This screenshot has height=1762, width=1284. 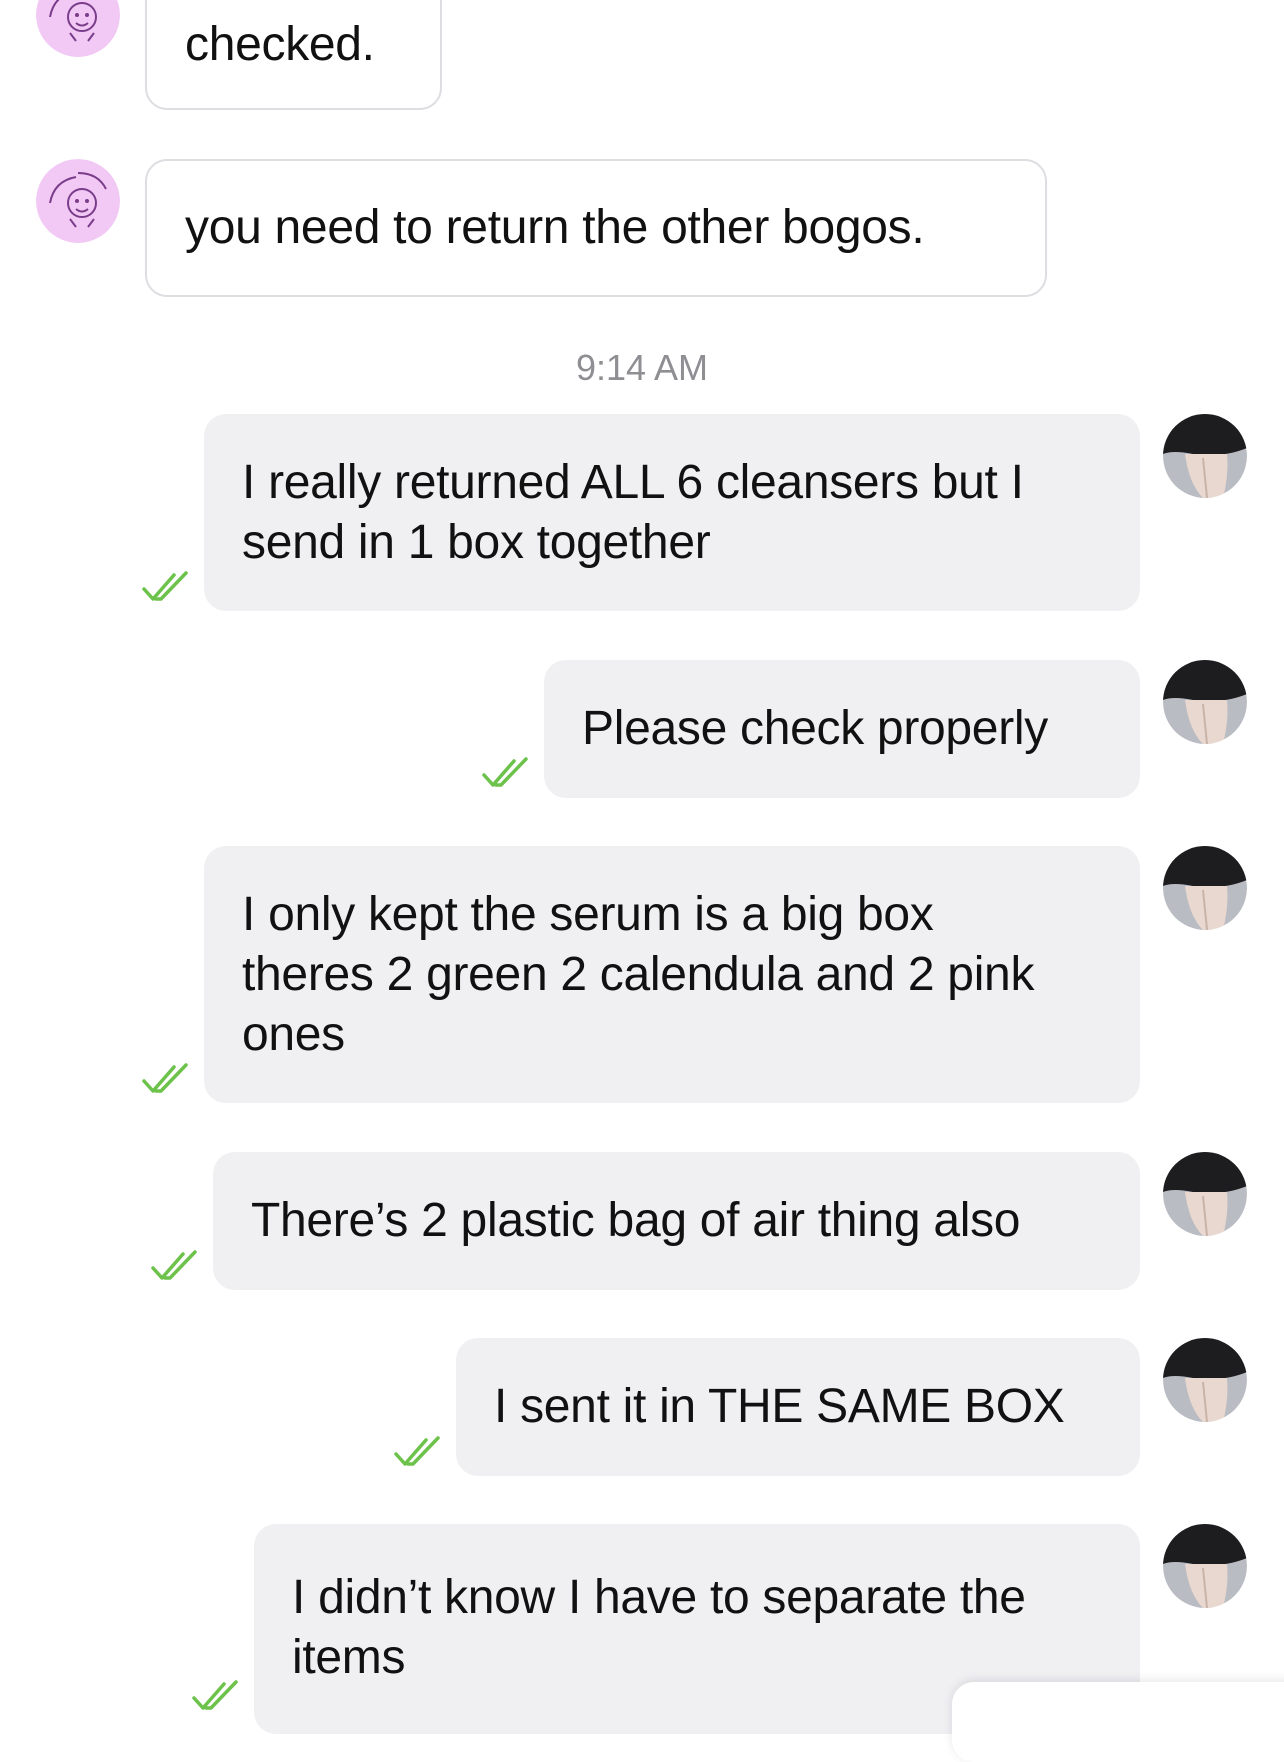 I want to click on floating-card, so click(x=1118, y=1722).